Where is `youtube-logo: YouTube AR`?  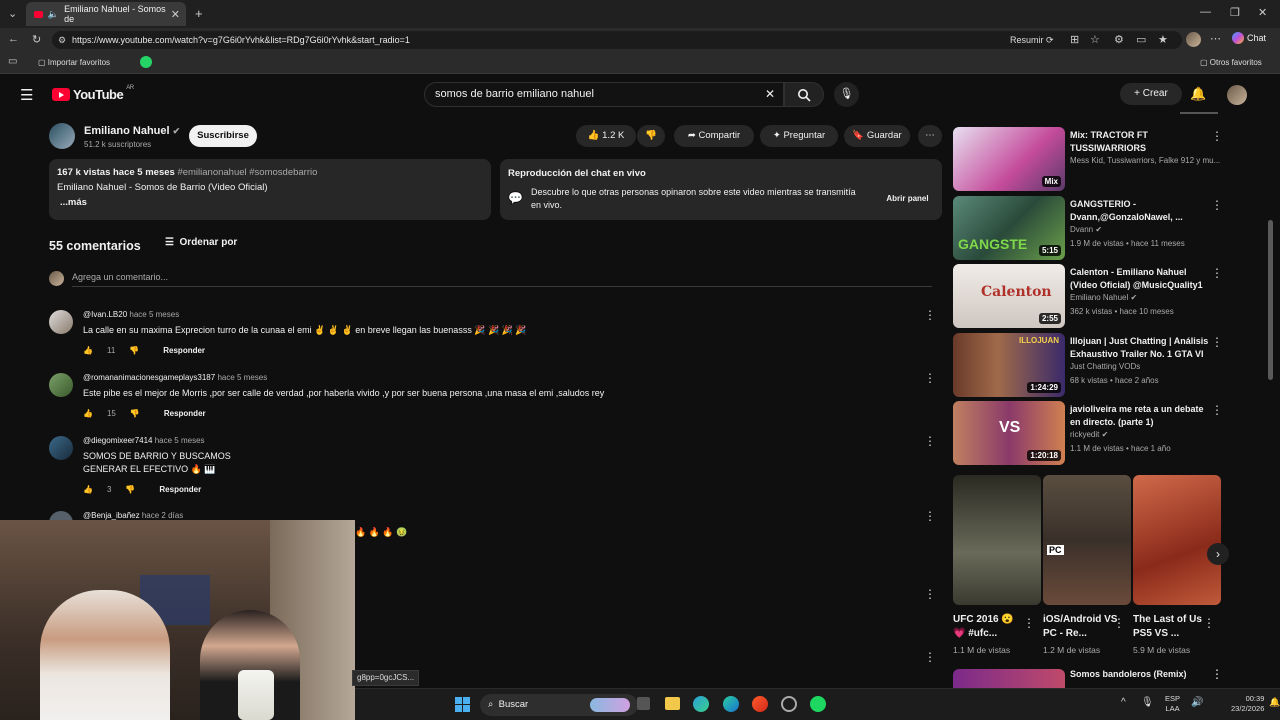 youtube-logo: YouTube AR is located at coordinates (93, 93).